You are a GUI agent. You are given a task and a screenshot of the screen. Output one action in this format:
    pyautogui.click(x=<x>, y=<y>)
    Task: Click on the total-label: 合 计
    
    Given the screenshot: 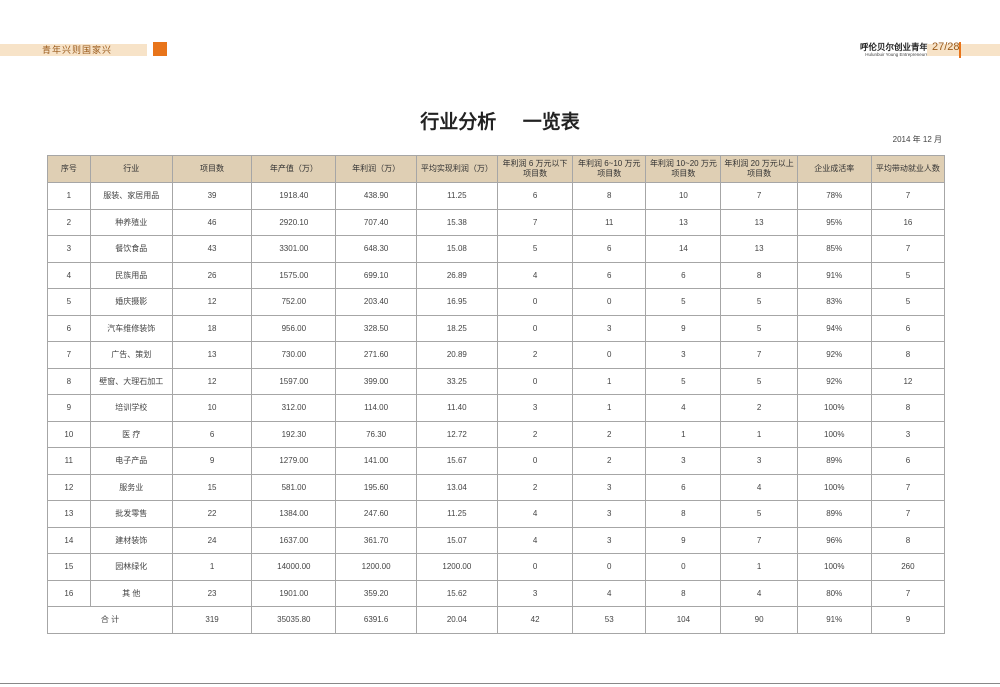 What is the action you would take?
    pyautogui.click(x=110, y=620)
    